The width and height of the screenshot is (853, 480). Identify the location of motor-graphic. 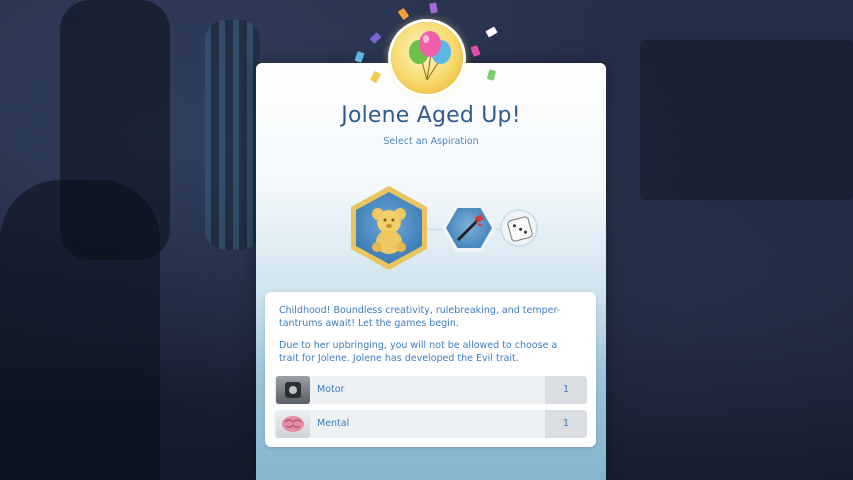
(293, 390).